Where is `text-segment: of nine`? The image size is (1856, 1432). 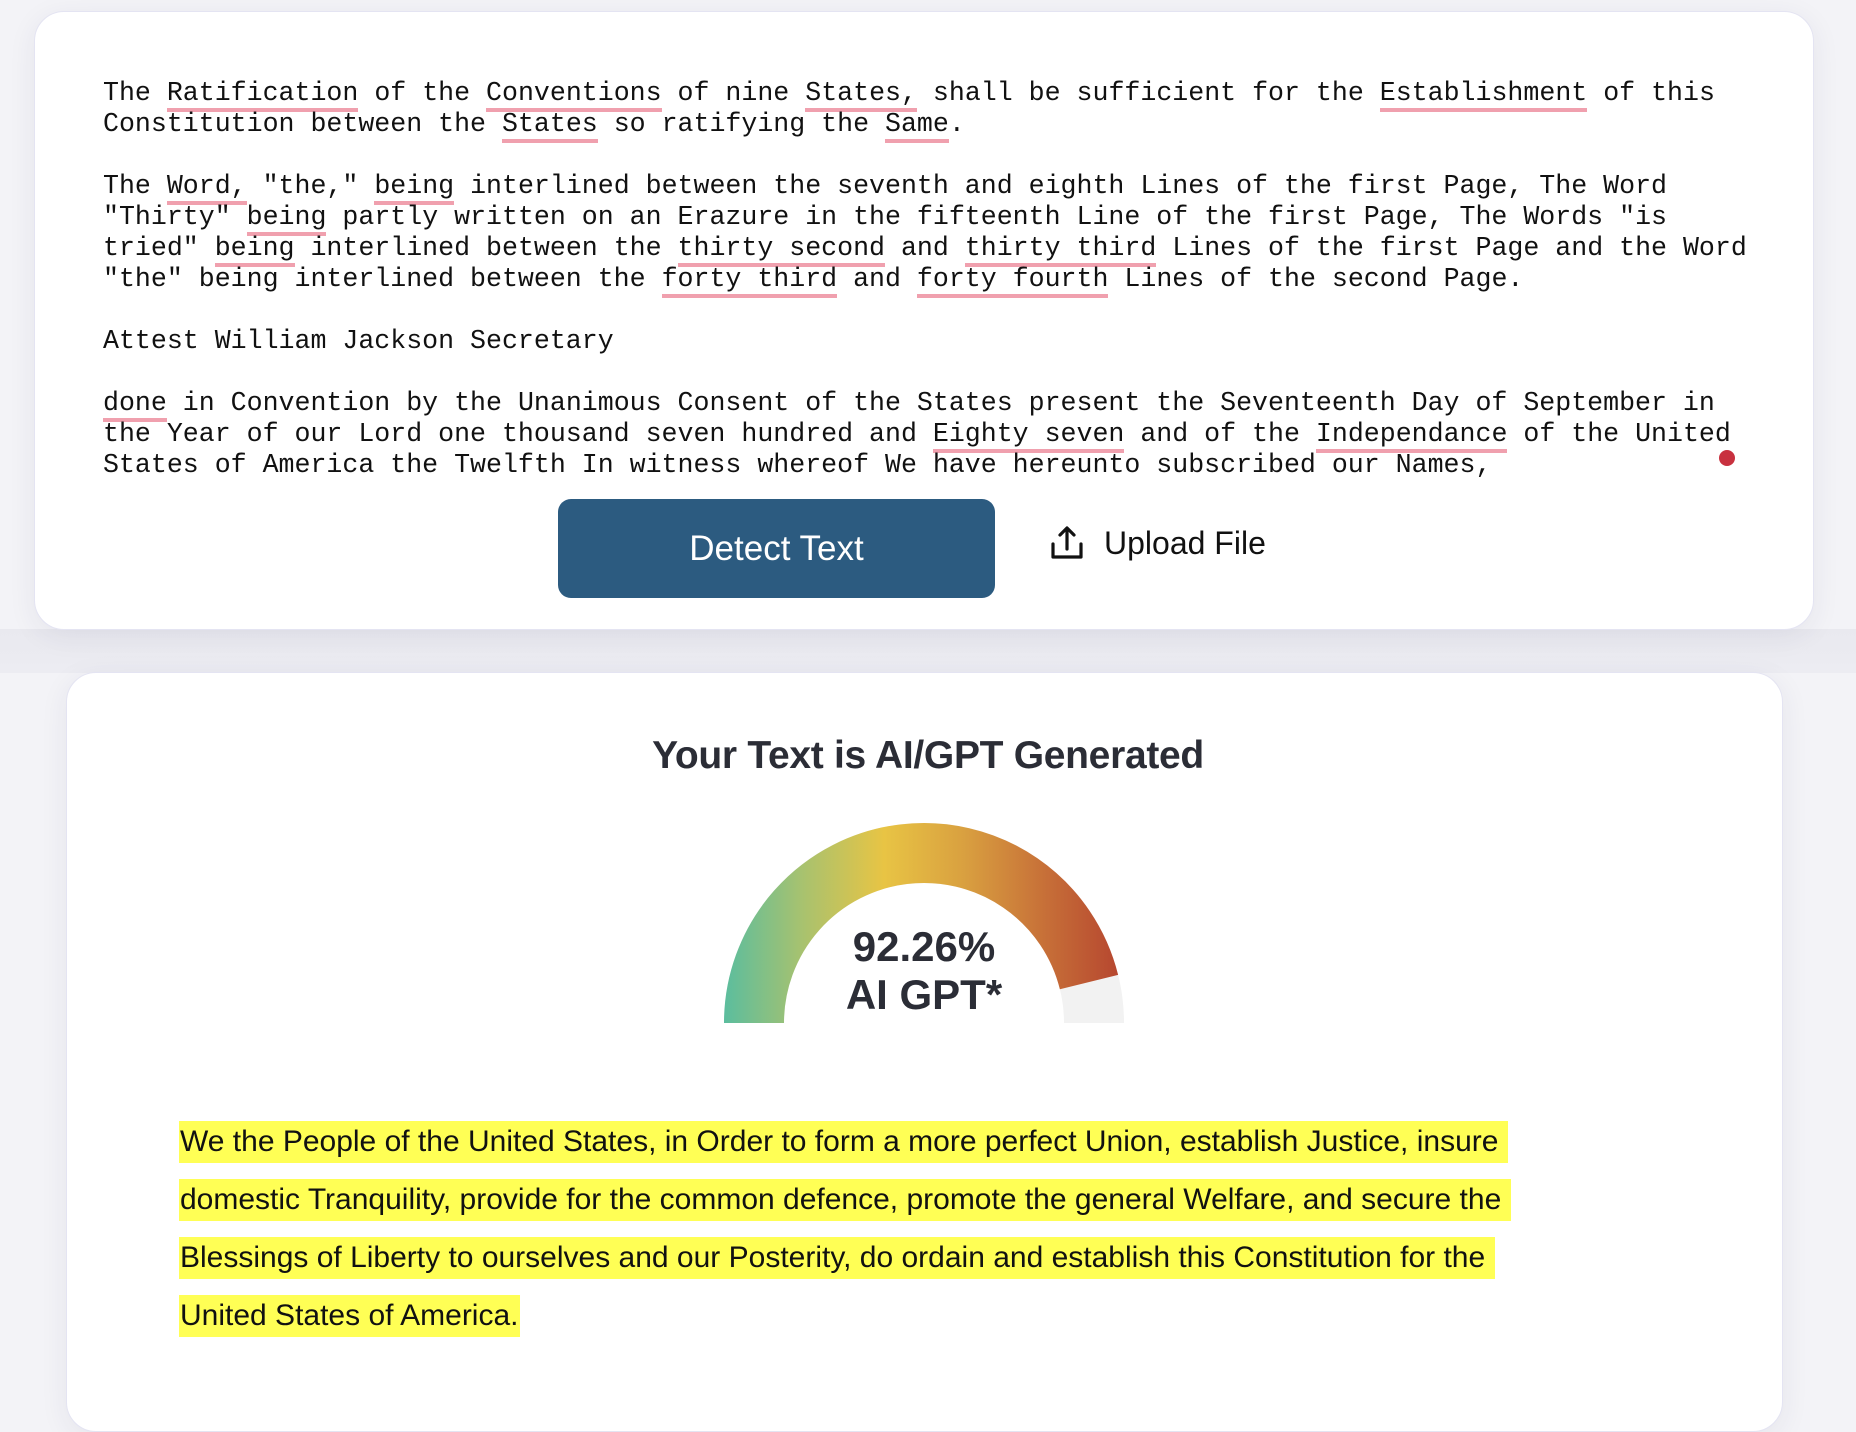
text-segment: of nine is located at coordinates (733, 93).